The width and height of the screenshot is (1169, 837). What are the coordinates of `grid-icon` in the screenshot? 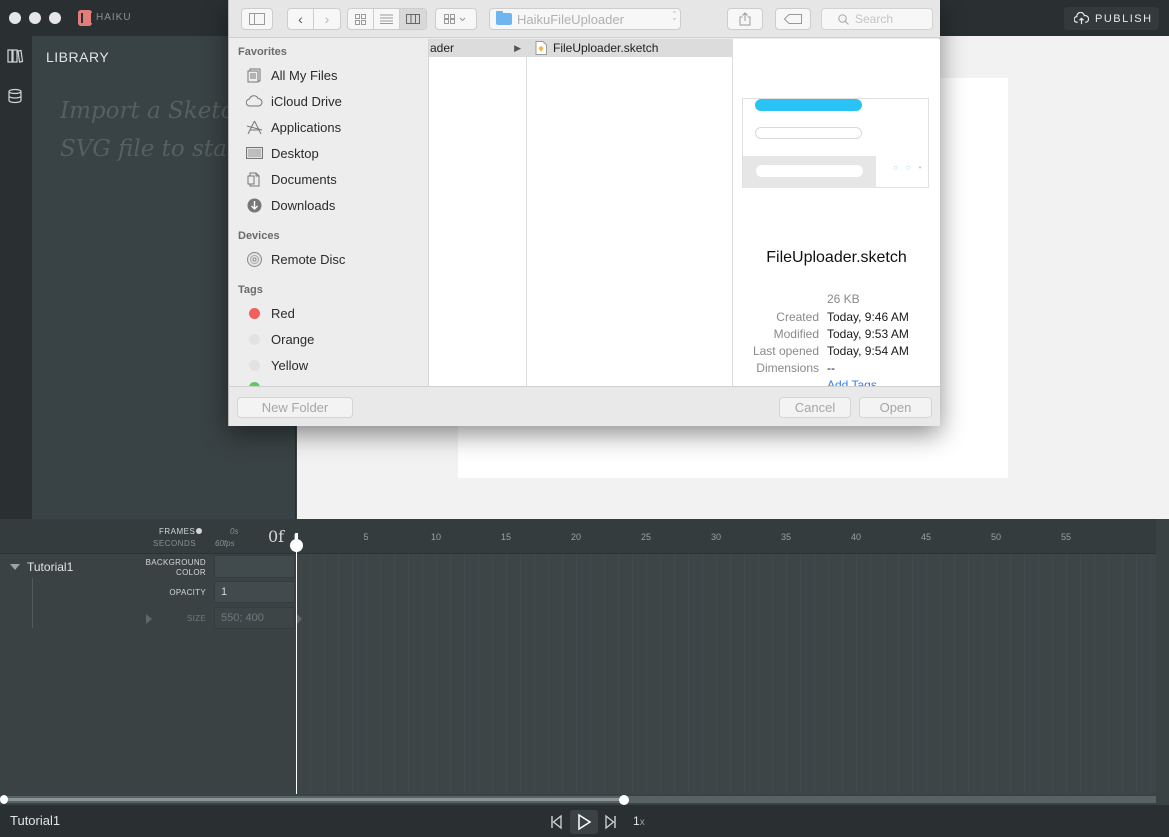 It's located at (360, 19).